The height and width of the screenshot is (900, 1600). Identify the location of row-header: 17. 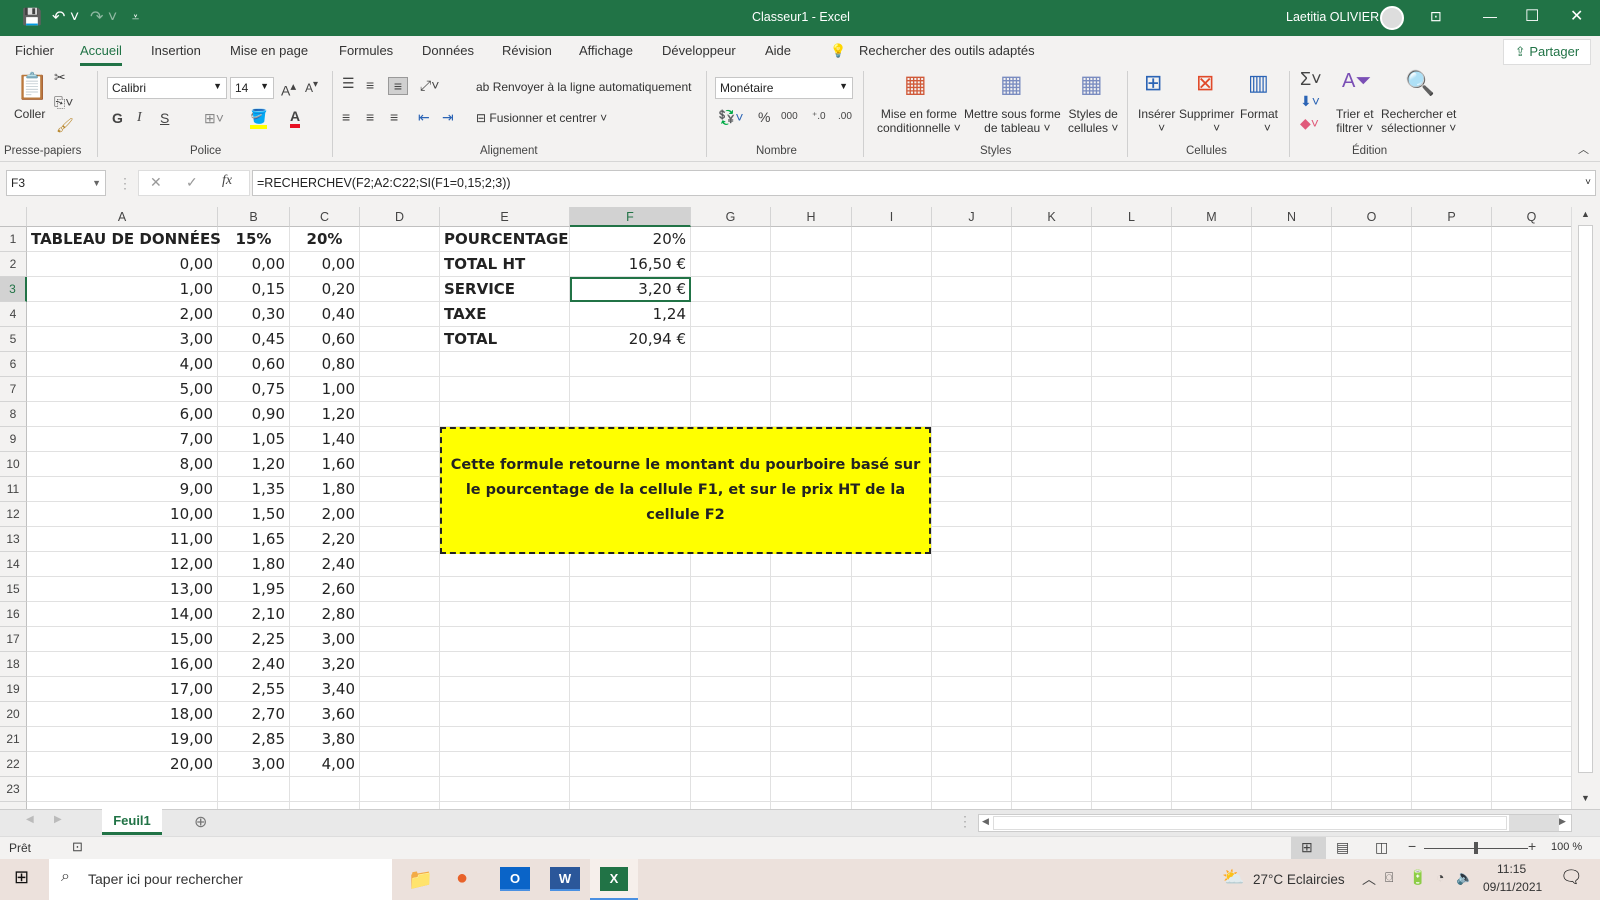
(13, 639).